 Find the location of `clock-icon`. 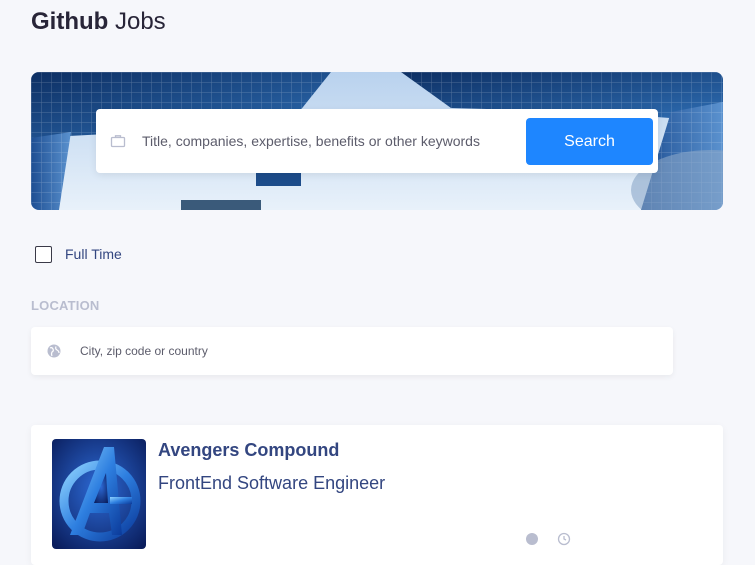

clock-icon is located at coordinates (564, 539).